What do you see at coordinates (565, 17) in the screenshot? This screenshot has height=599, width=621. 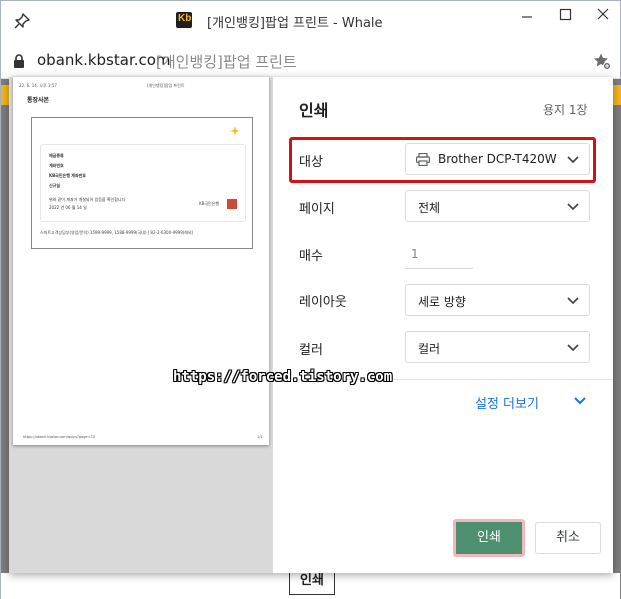 I see `maximize-icon` at bounding box center [565, 17].